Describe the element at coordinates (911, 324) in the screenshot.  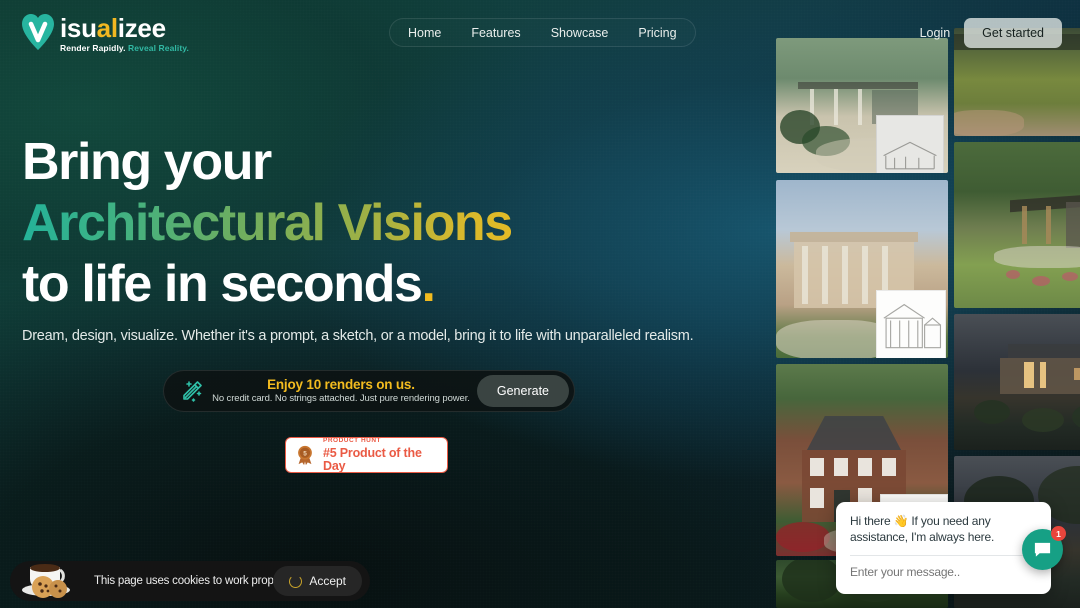
I see `sketch-overlay-mansion-sketch` at that location.